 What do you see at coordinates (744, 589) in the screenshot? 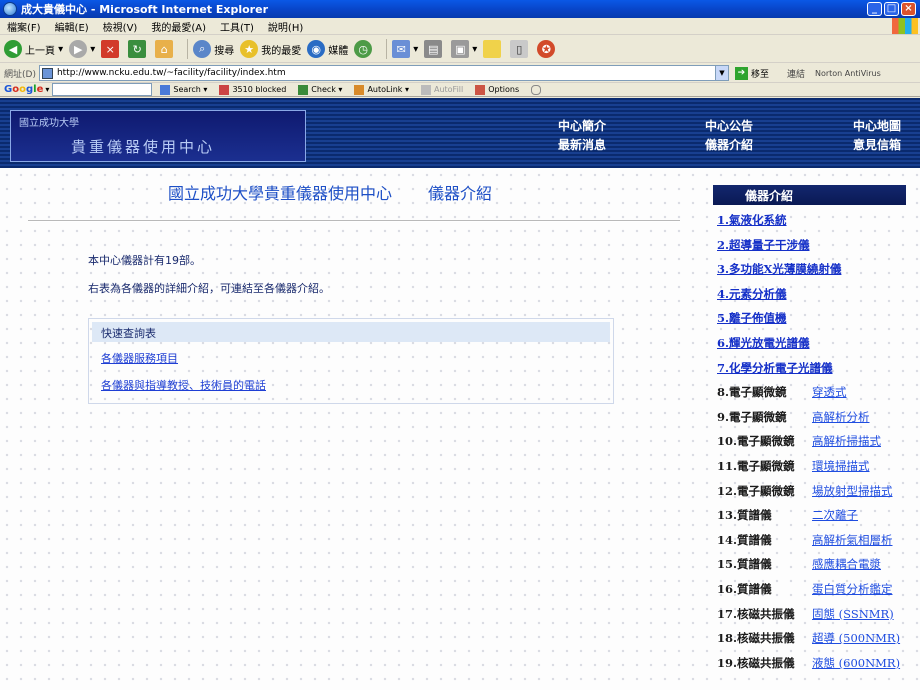
I see `instrument-category: 16.質譜儀` at bounding box center [744, 589].